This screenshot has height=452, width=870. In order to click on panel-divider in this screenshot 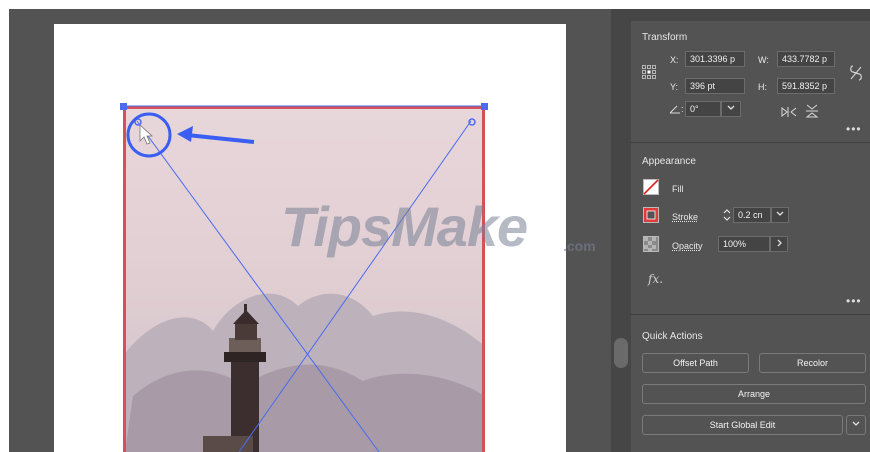, I will do `click(621, 230)`.